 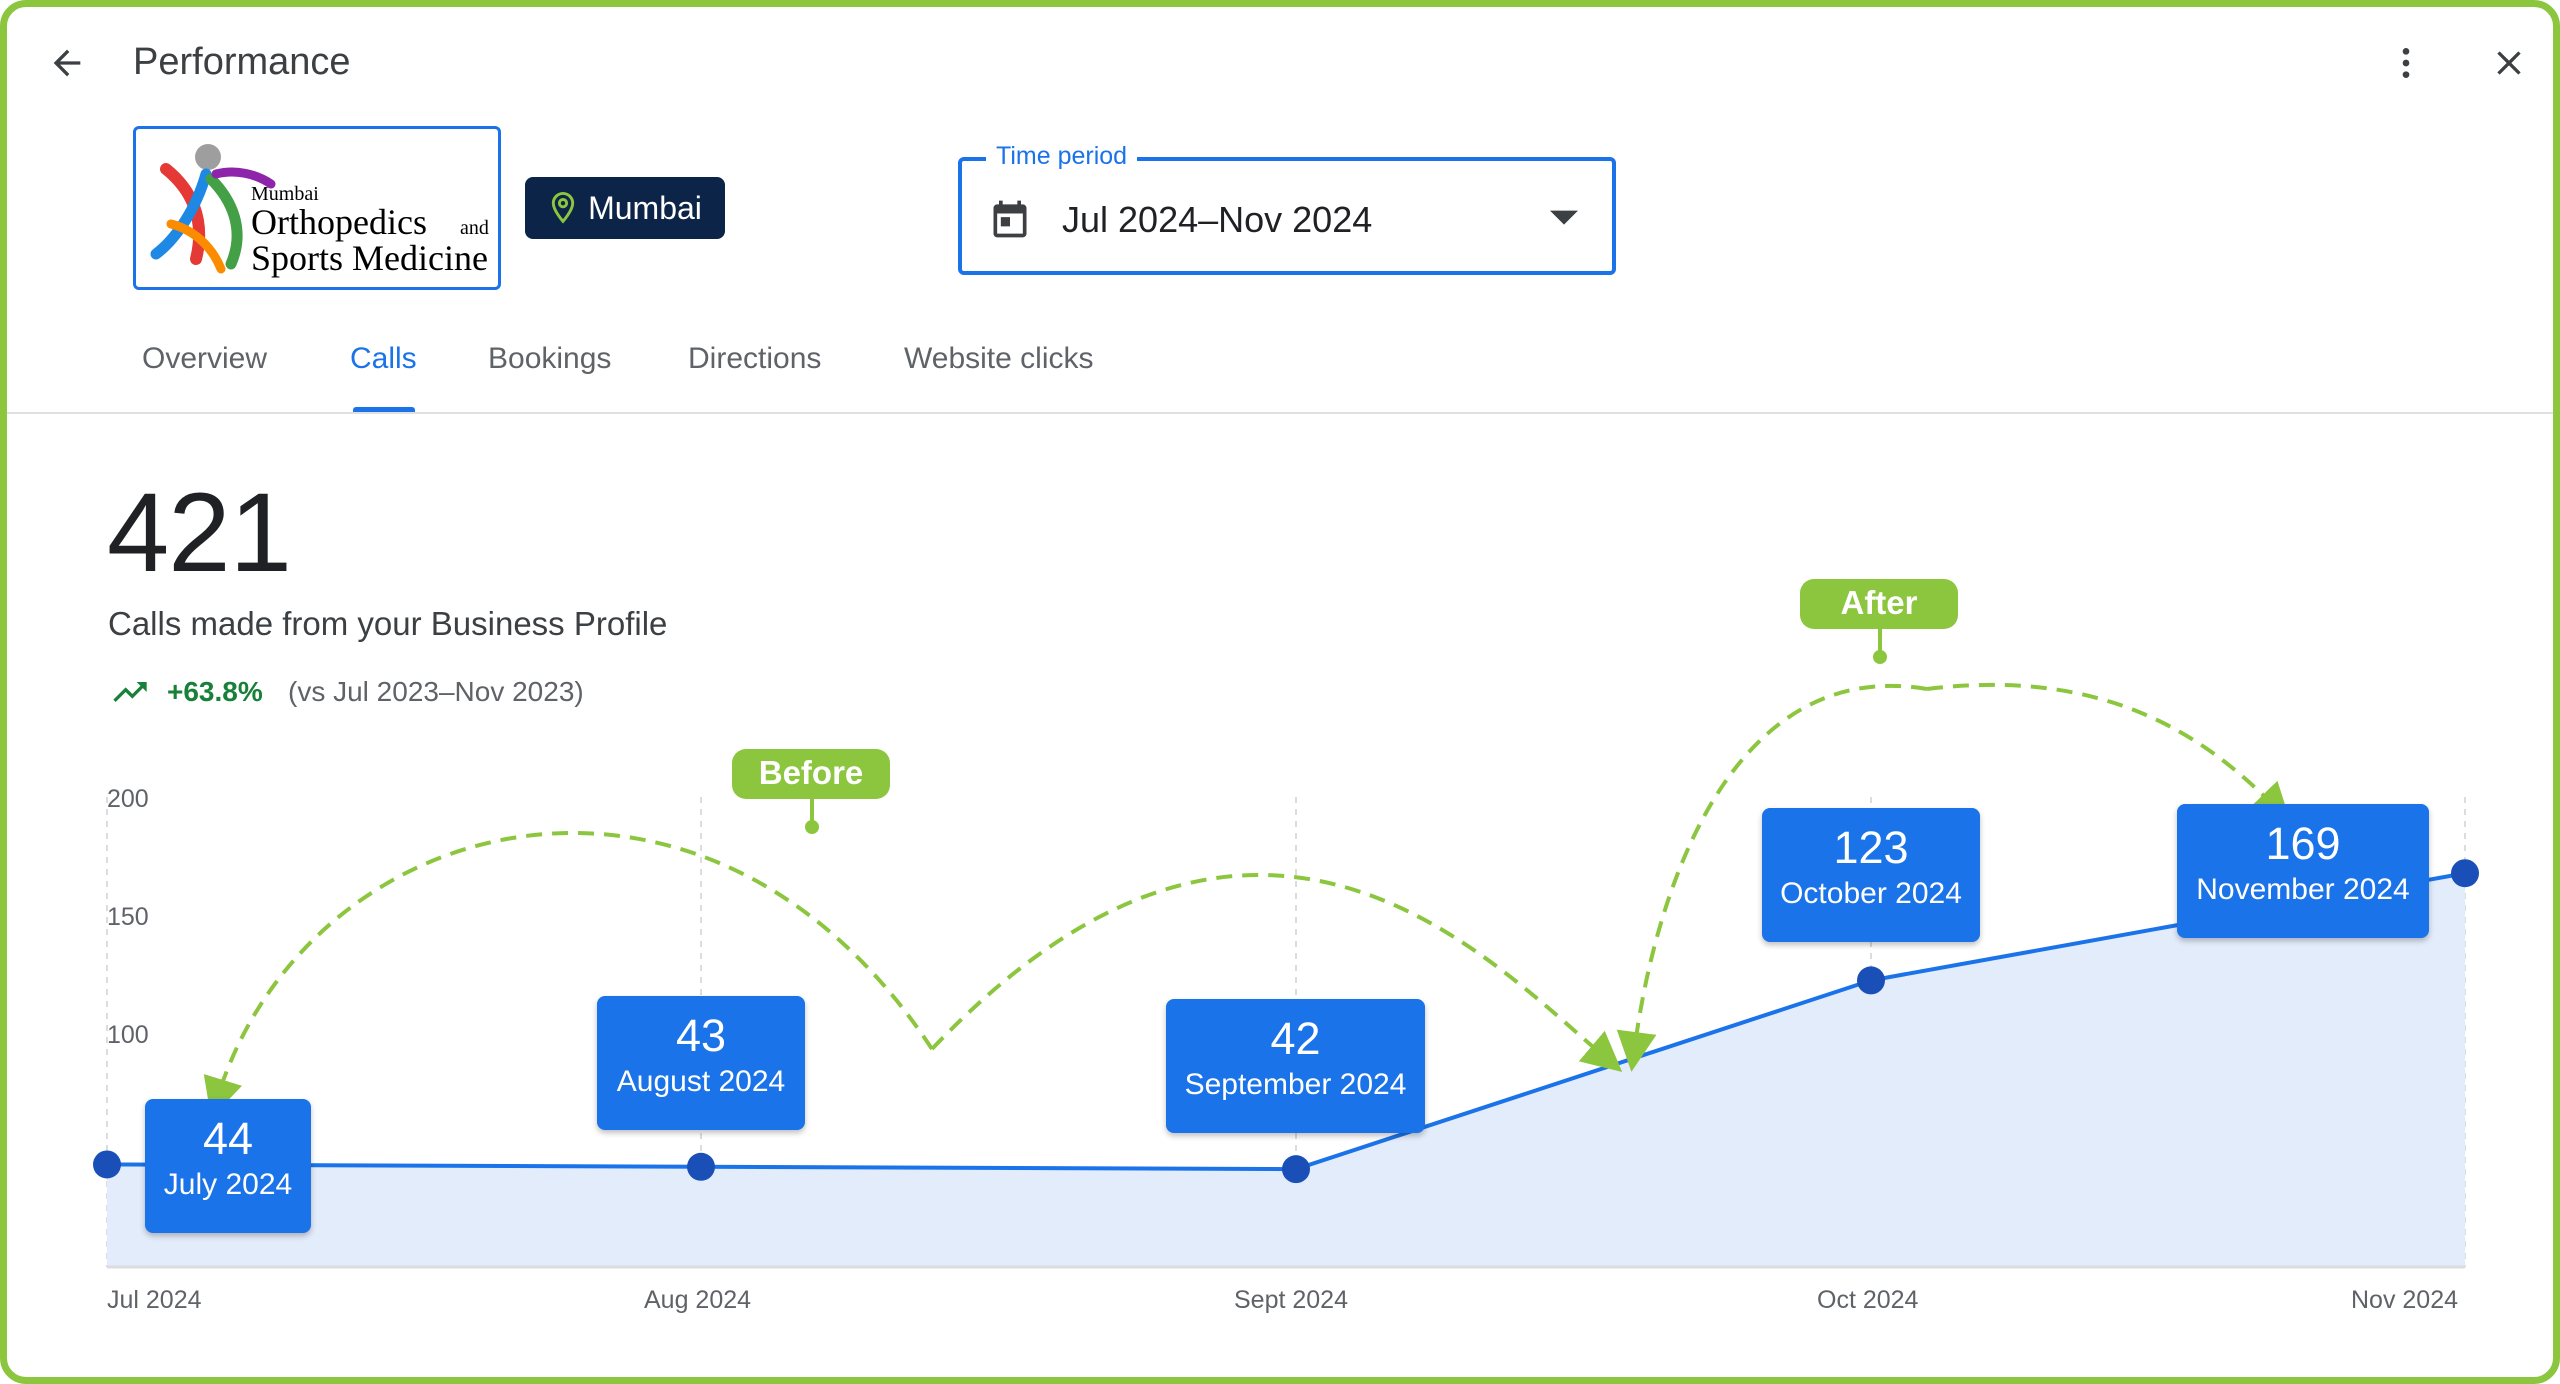 I want to click on y-tick-label: 100, so click(x=128, y=1035).